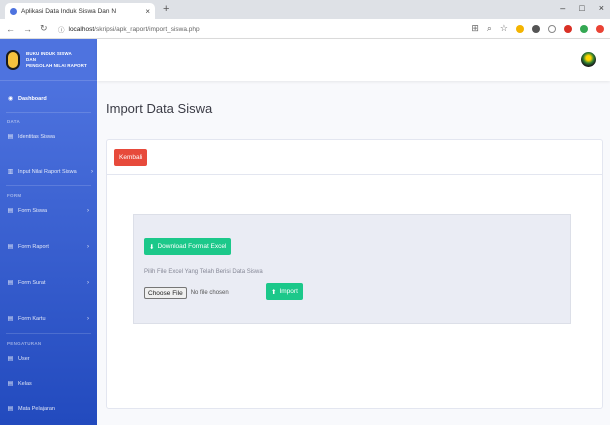 This screenshot has height=425, width=610. Describe the element at coordinates (475, 28) in the screenshot. I see `translate-icon: ⊞` at that location.